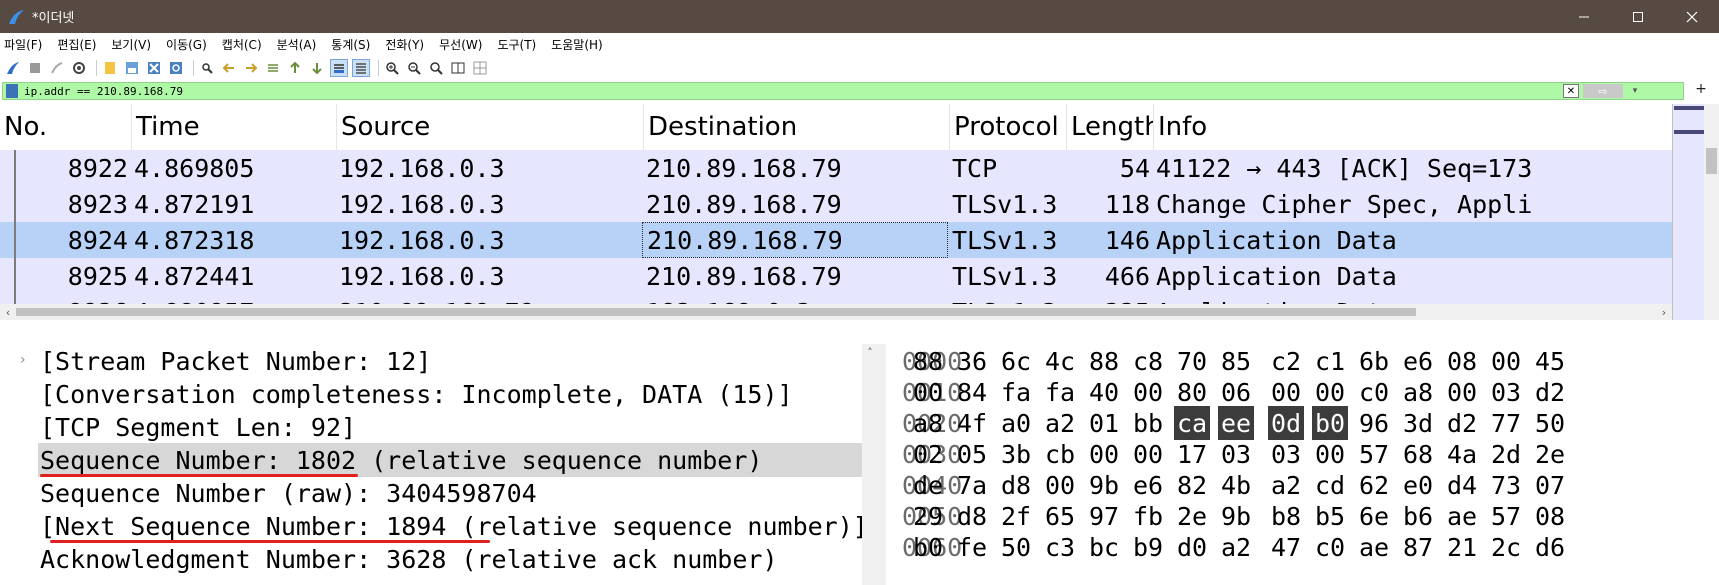 The height and width of the screenshot is (585, 1719). What do you see at coordinates (110, 68) in the screenshot?
I see `open-file-icon` at bounding box center [110, 68].